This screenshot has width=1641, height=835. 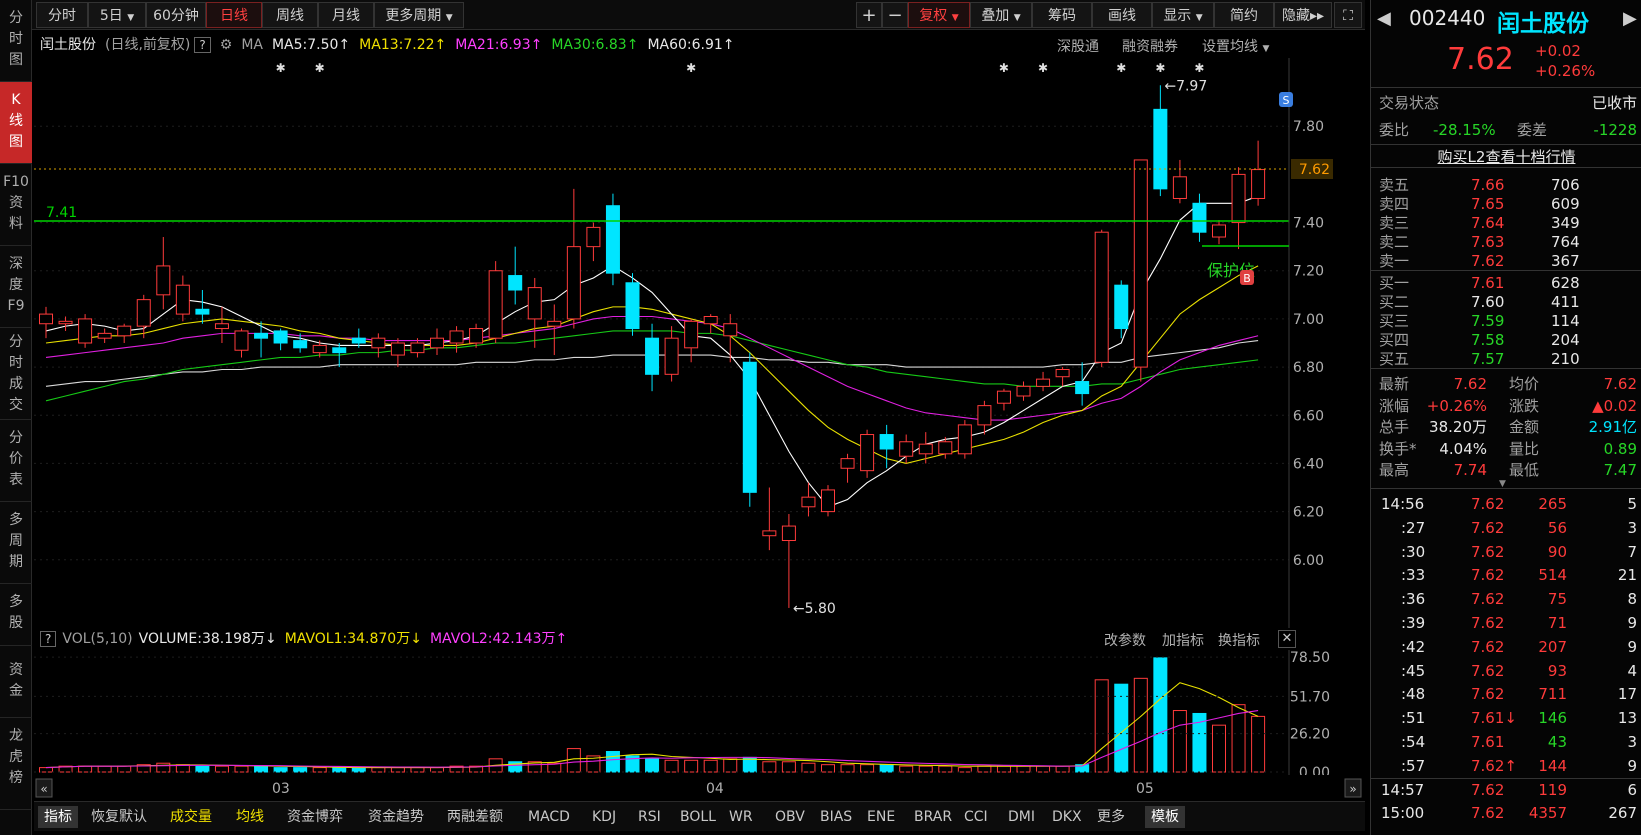 What do you see at coordinates (16, 543) in the screenshot?
I see `nav-multi-period: 多 周 期` at bounding box center [16, 543].